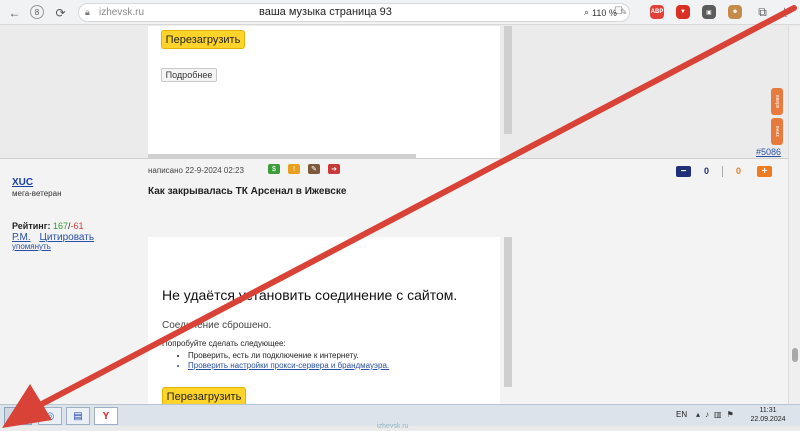 This screenshot has height=431, width=800. Describe the element at coordinates (325, 12) in the screenshot. I see `page-title: ваша музыка страница 93` at that location.